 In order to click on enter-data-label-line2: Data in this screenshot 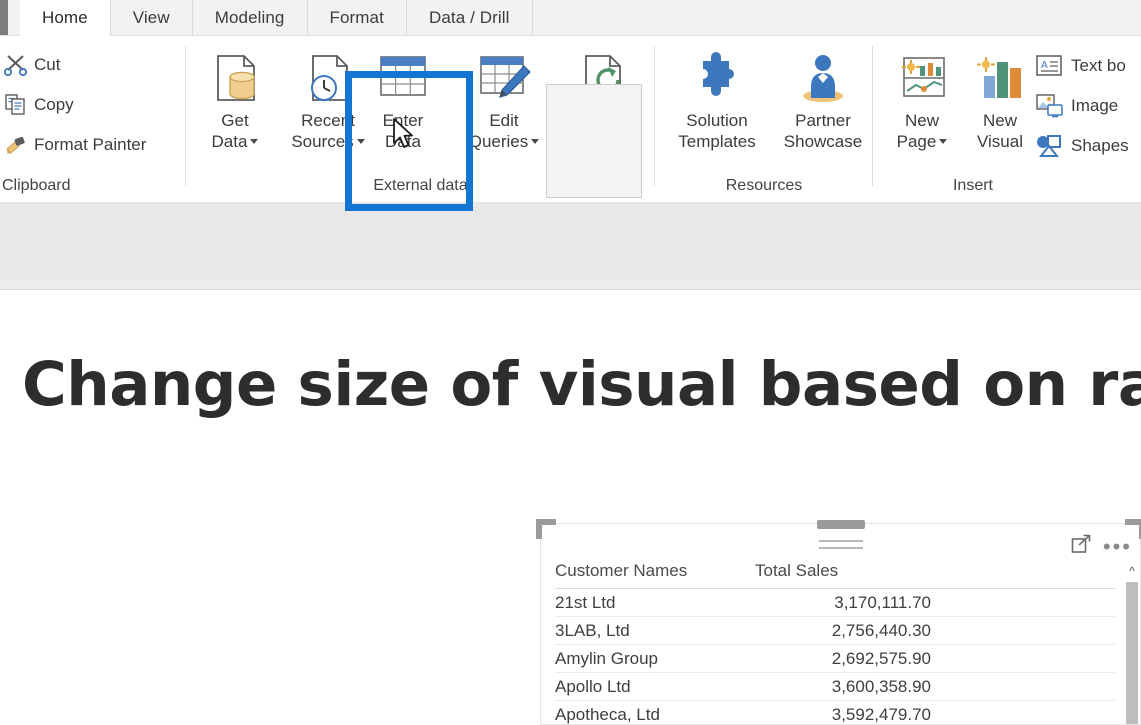, I will do `click(403, 141)`.